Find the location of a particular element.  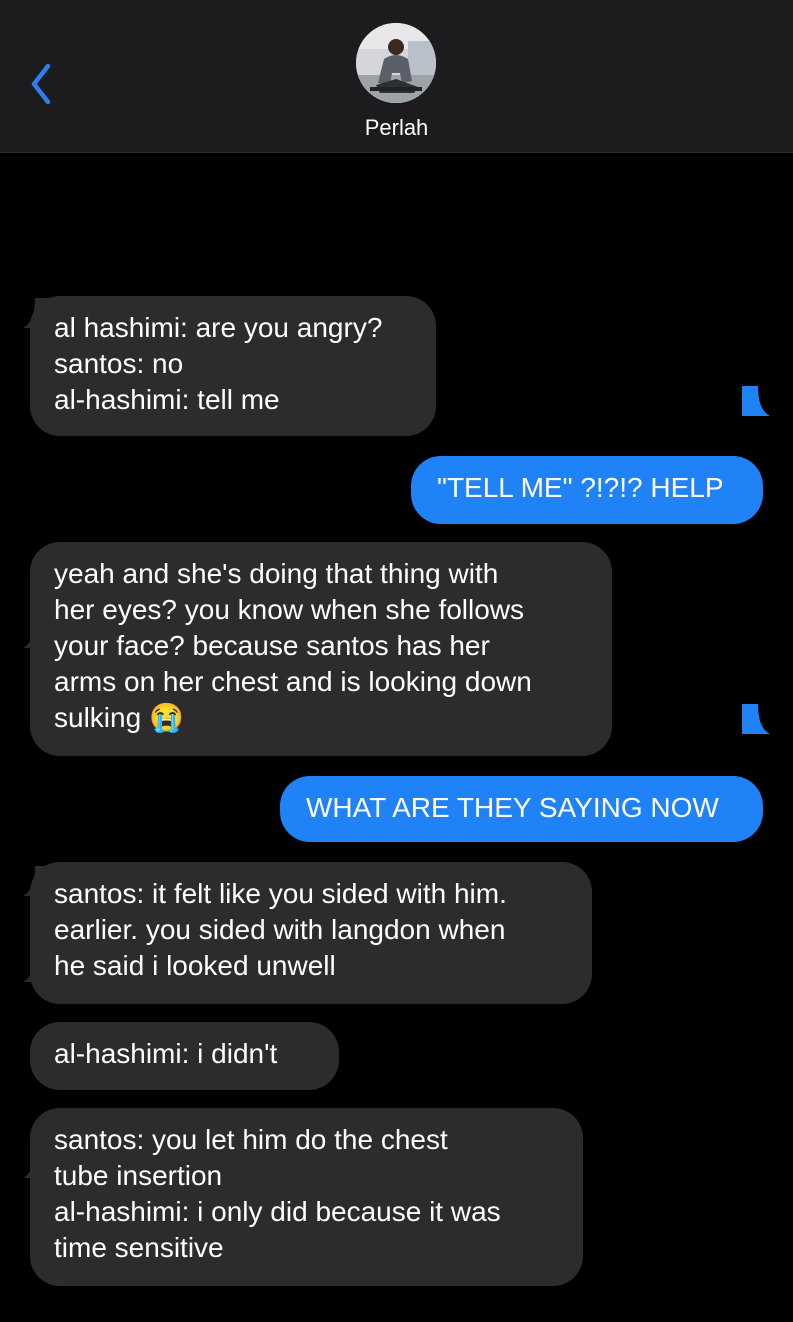

message-text: WHAT ARE THEY SAYING NOW is located at coordinates (521, 809).